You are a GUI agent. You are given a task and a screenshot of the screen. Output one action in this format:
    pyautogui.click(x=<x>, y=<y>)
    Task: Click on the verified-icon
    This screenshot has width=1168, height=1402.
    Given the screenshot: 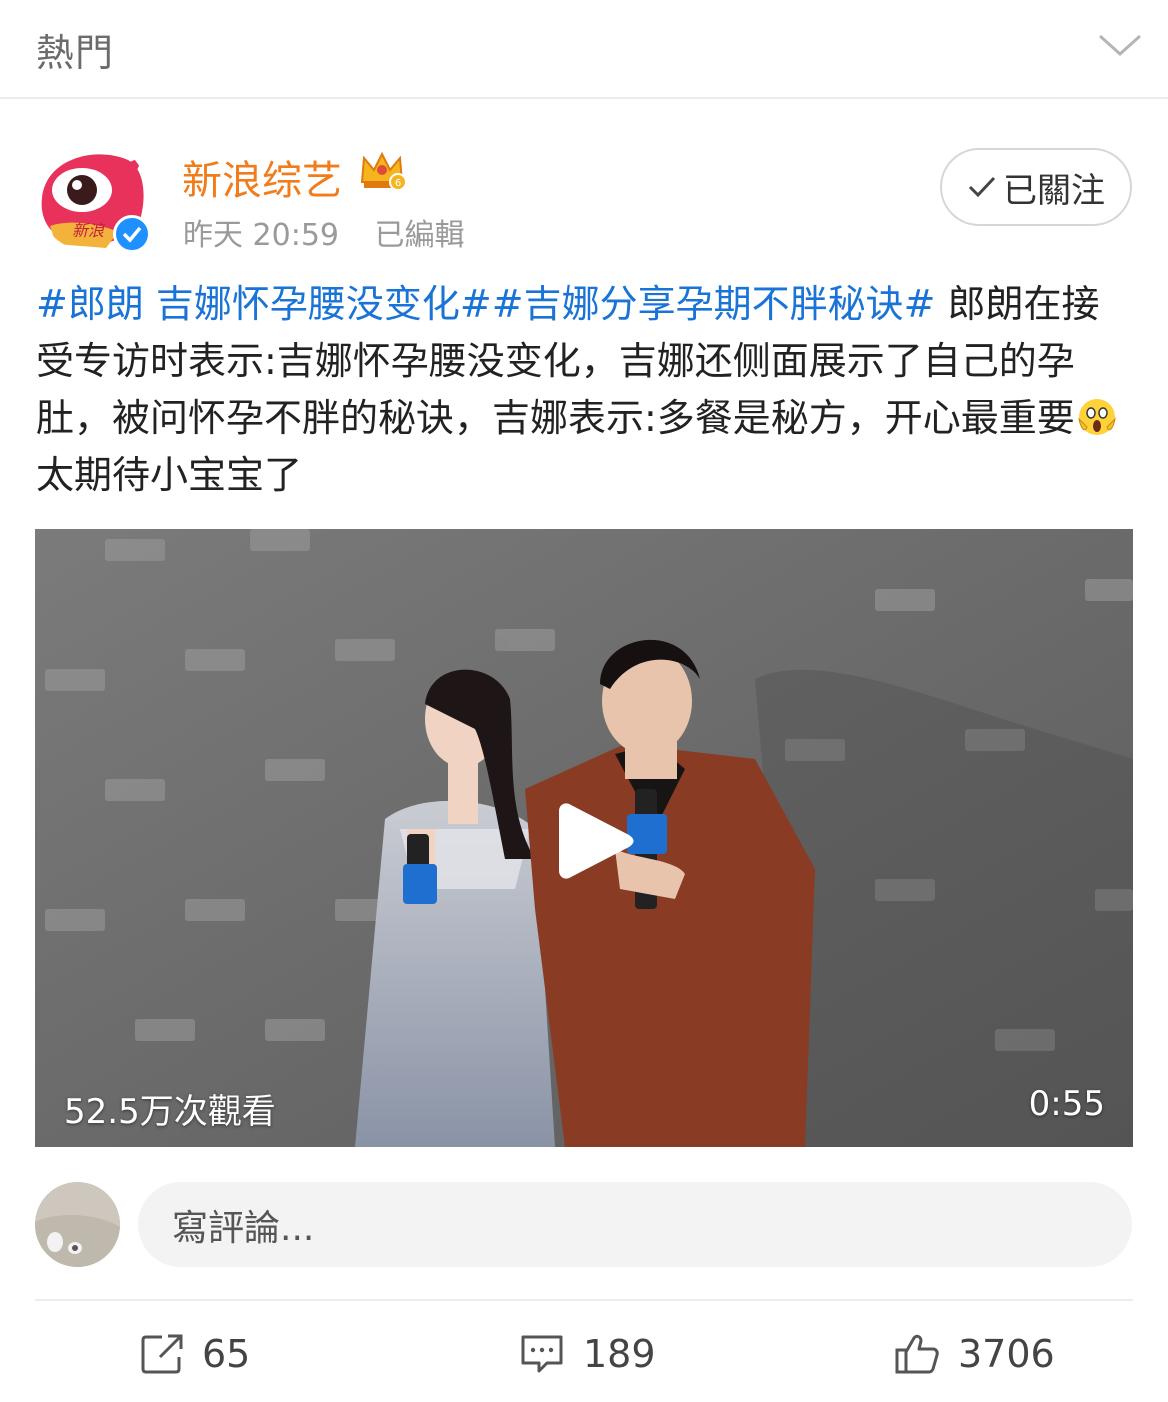 What is the action you would take?
    pyautogui.click(x=132, y=234)
    